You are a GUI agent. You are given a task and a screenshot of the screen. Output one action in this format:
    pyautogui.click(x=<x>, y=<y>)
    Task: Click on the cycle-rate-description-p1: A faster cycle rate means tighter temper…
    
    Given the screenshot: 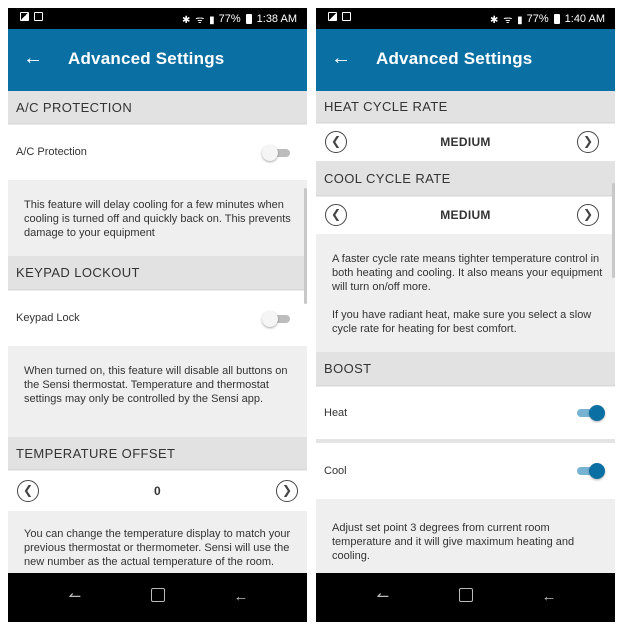 What is the action you would take?
    pyautogui.click(x=467, y=273)
    